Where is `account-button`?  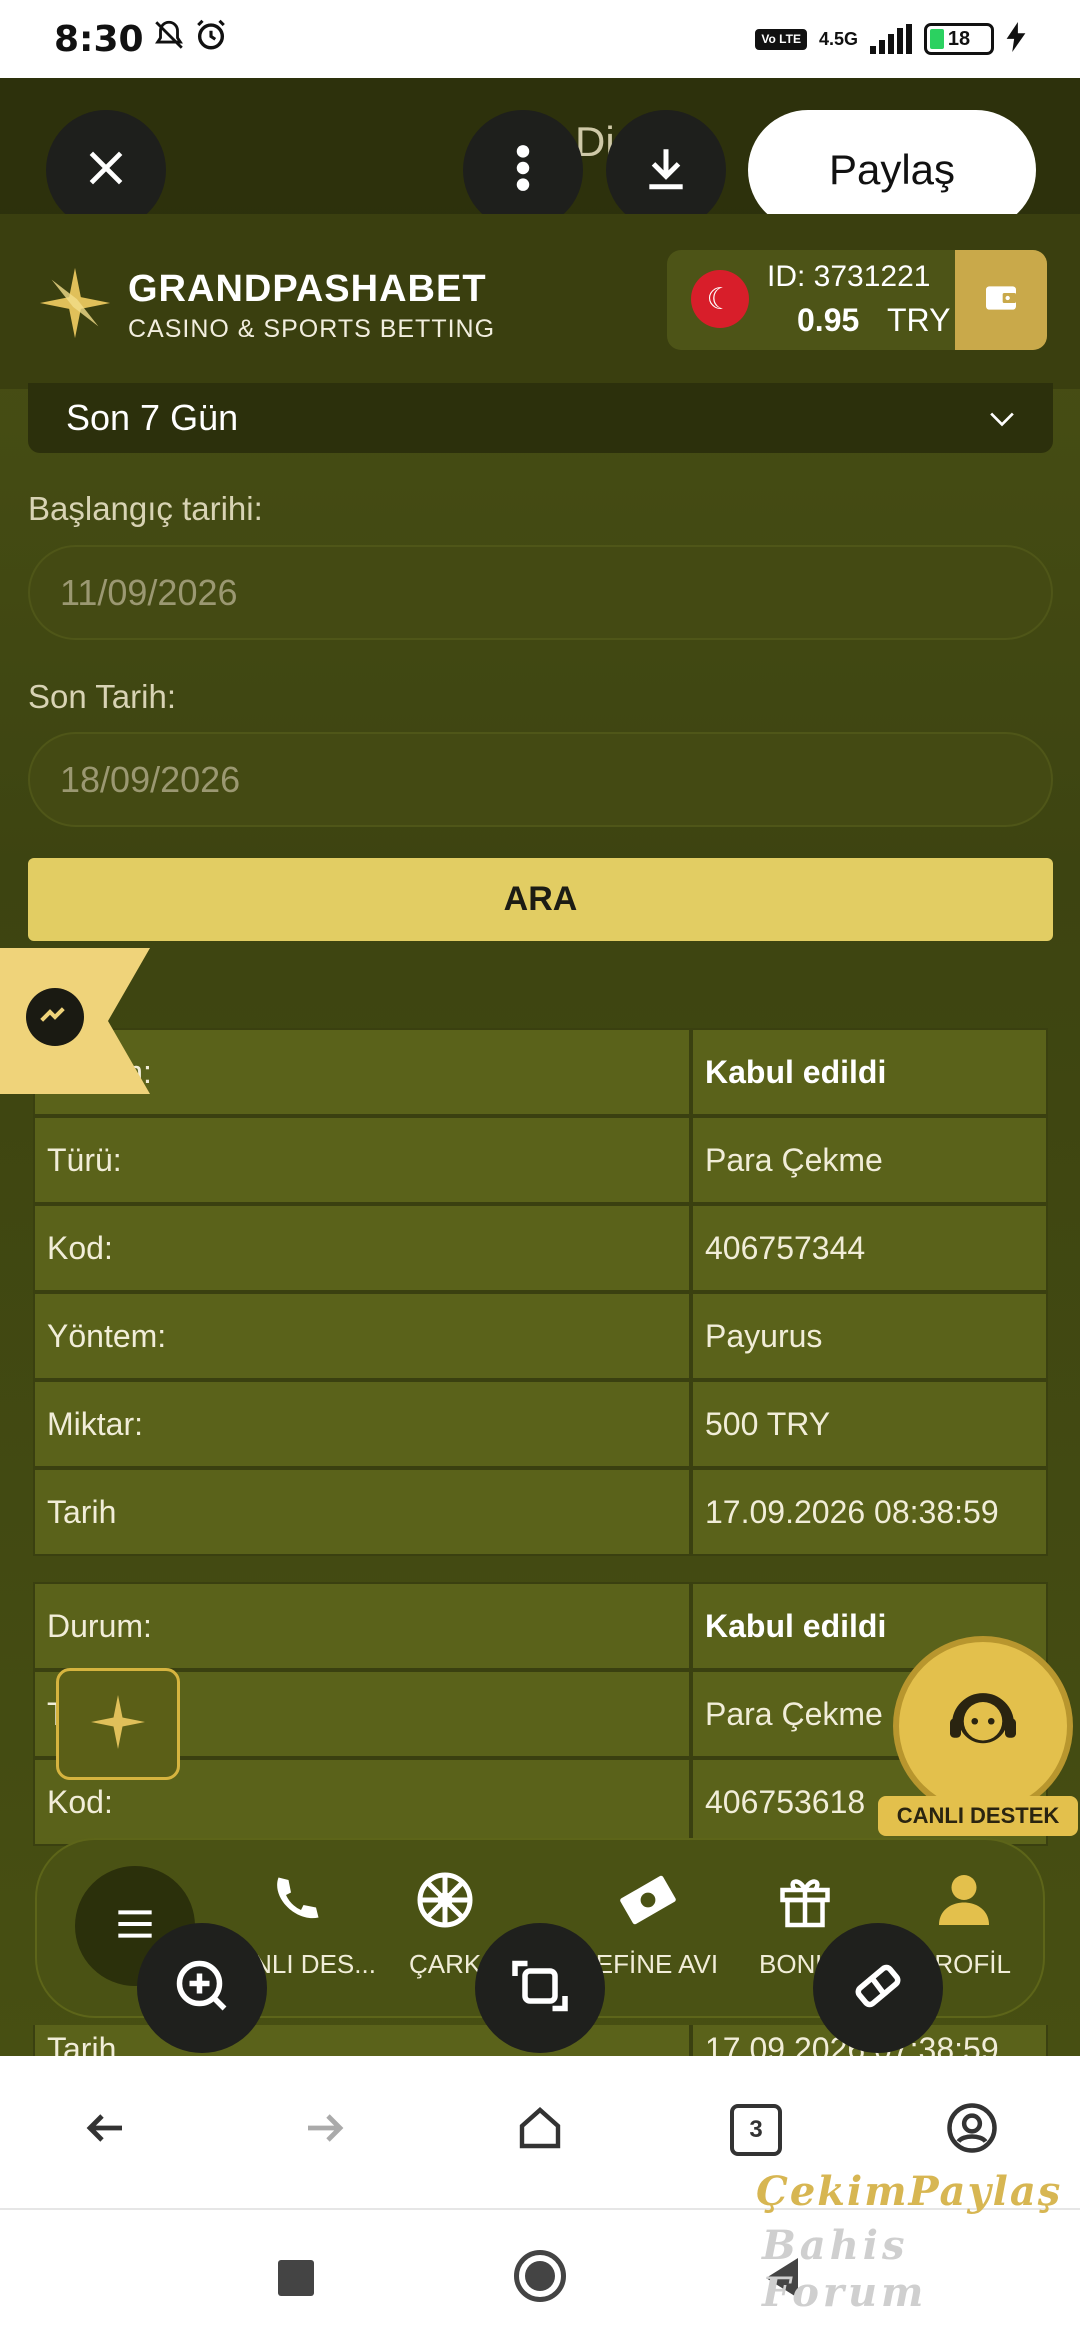
account-button is located at coordinates (972, 2130).